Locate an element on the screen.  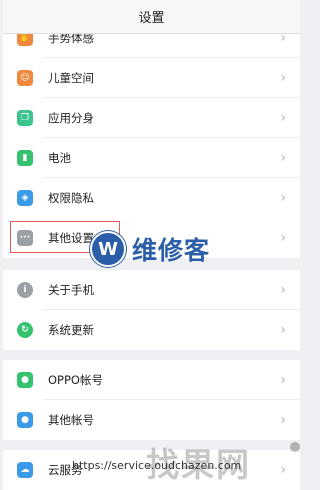
settings-item-about-phone: i 关于手机 › is located at coordinates (151, 290).